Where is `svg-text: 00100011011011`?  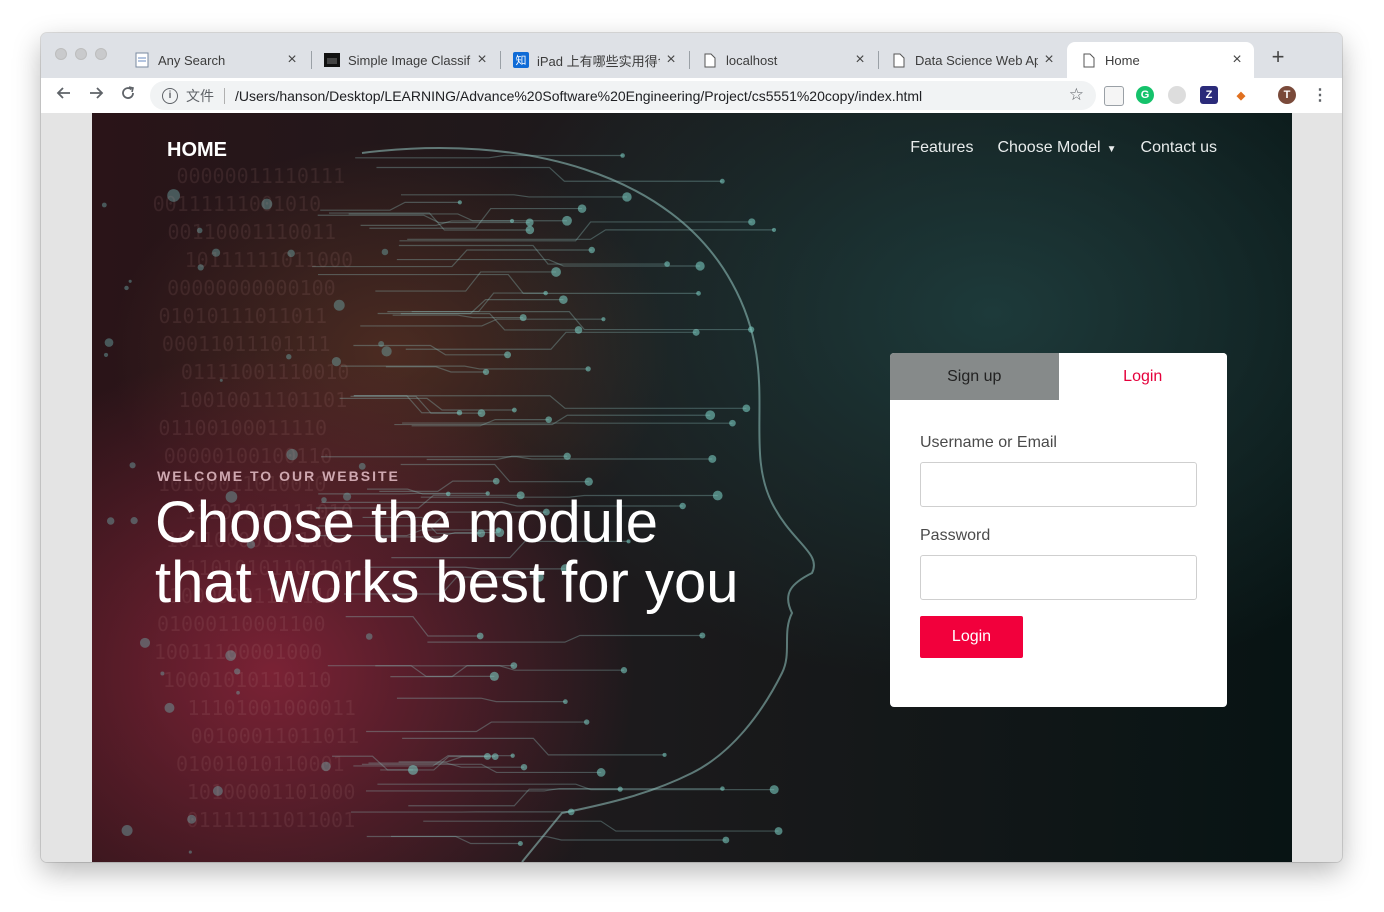
svg-text: 00100011011011 is located at coordinates (275, 736).